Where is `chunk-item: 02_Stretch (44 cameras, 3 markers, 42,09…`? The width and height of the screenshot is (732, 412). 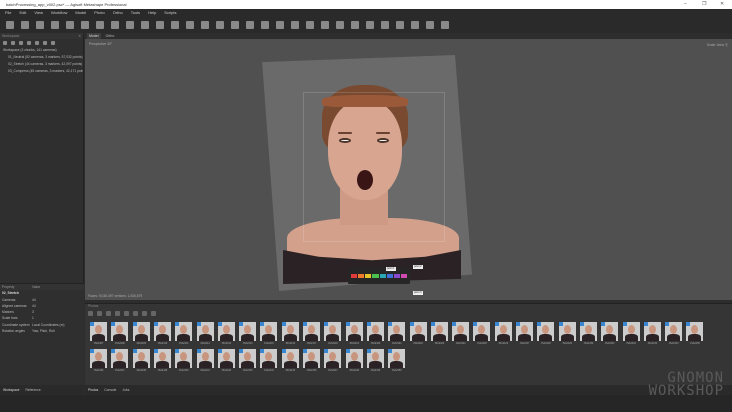 chunk-item: 02_Stretch (44 cameras, 3 markers, 42,09… is located at coordinates (41, 64).